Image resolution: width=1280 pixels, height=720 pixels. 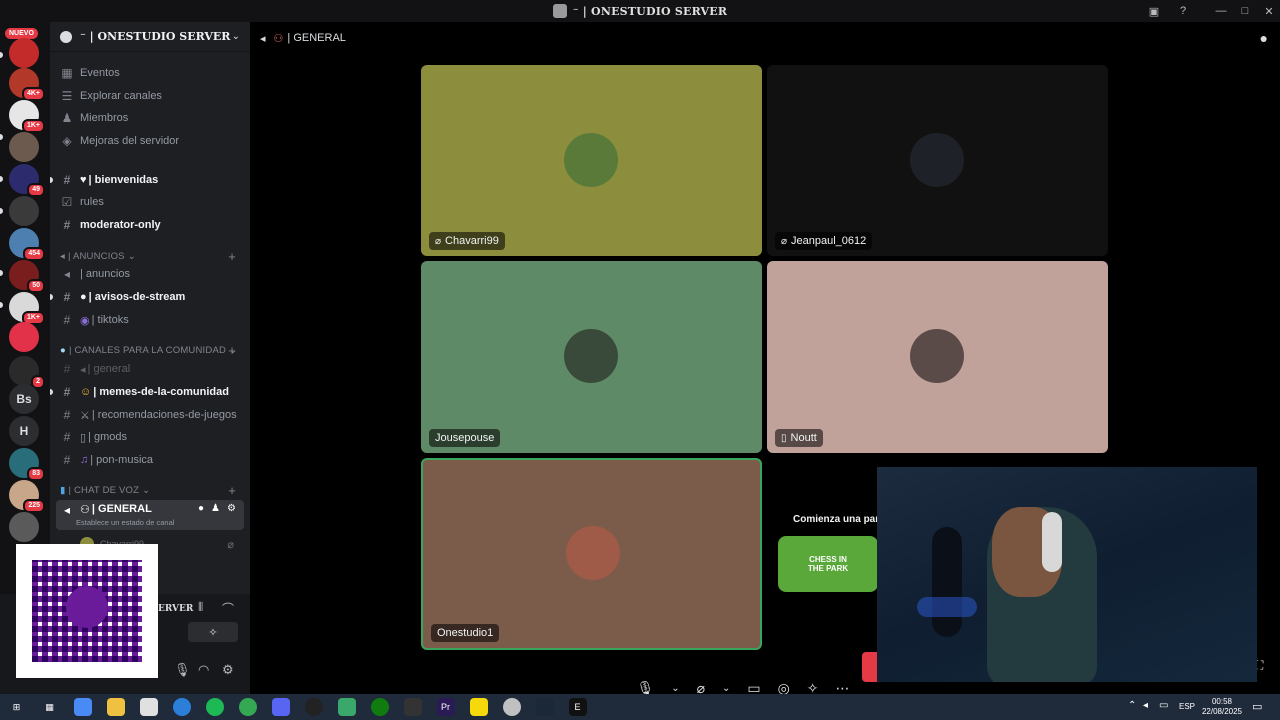 I want to click on category-comunidad: ● | CANALES PARA LA COMUNIDAD ⌄ +, so click(x=150, y=350).